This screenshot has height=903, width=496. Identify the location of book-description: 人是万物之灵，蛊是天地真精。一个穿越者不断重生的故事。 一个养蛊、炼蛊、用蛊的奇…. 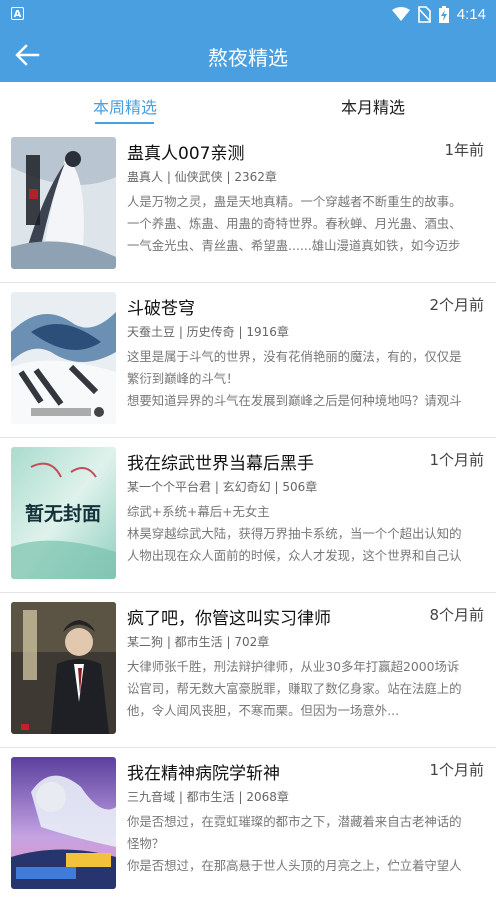
(306, 224).